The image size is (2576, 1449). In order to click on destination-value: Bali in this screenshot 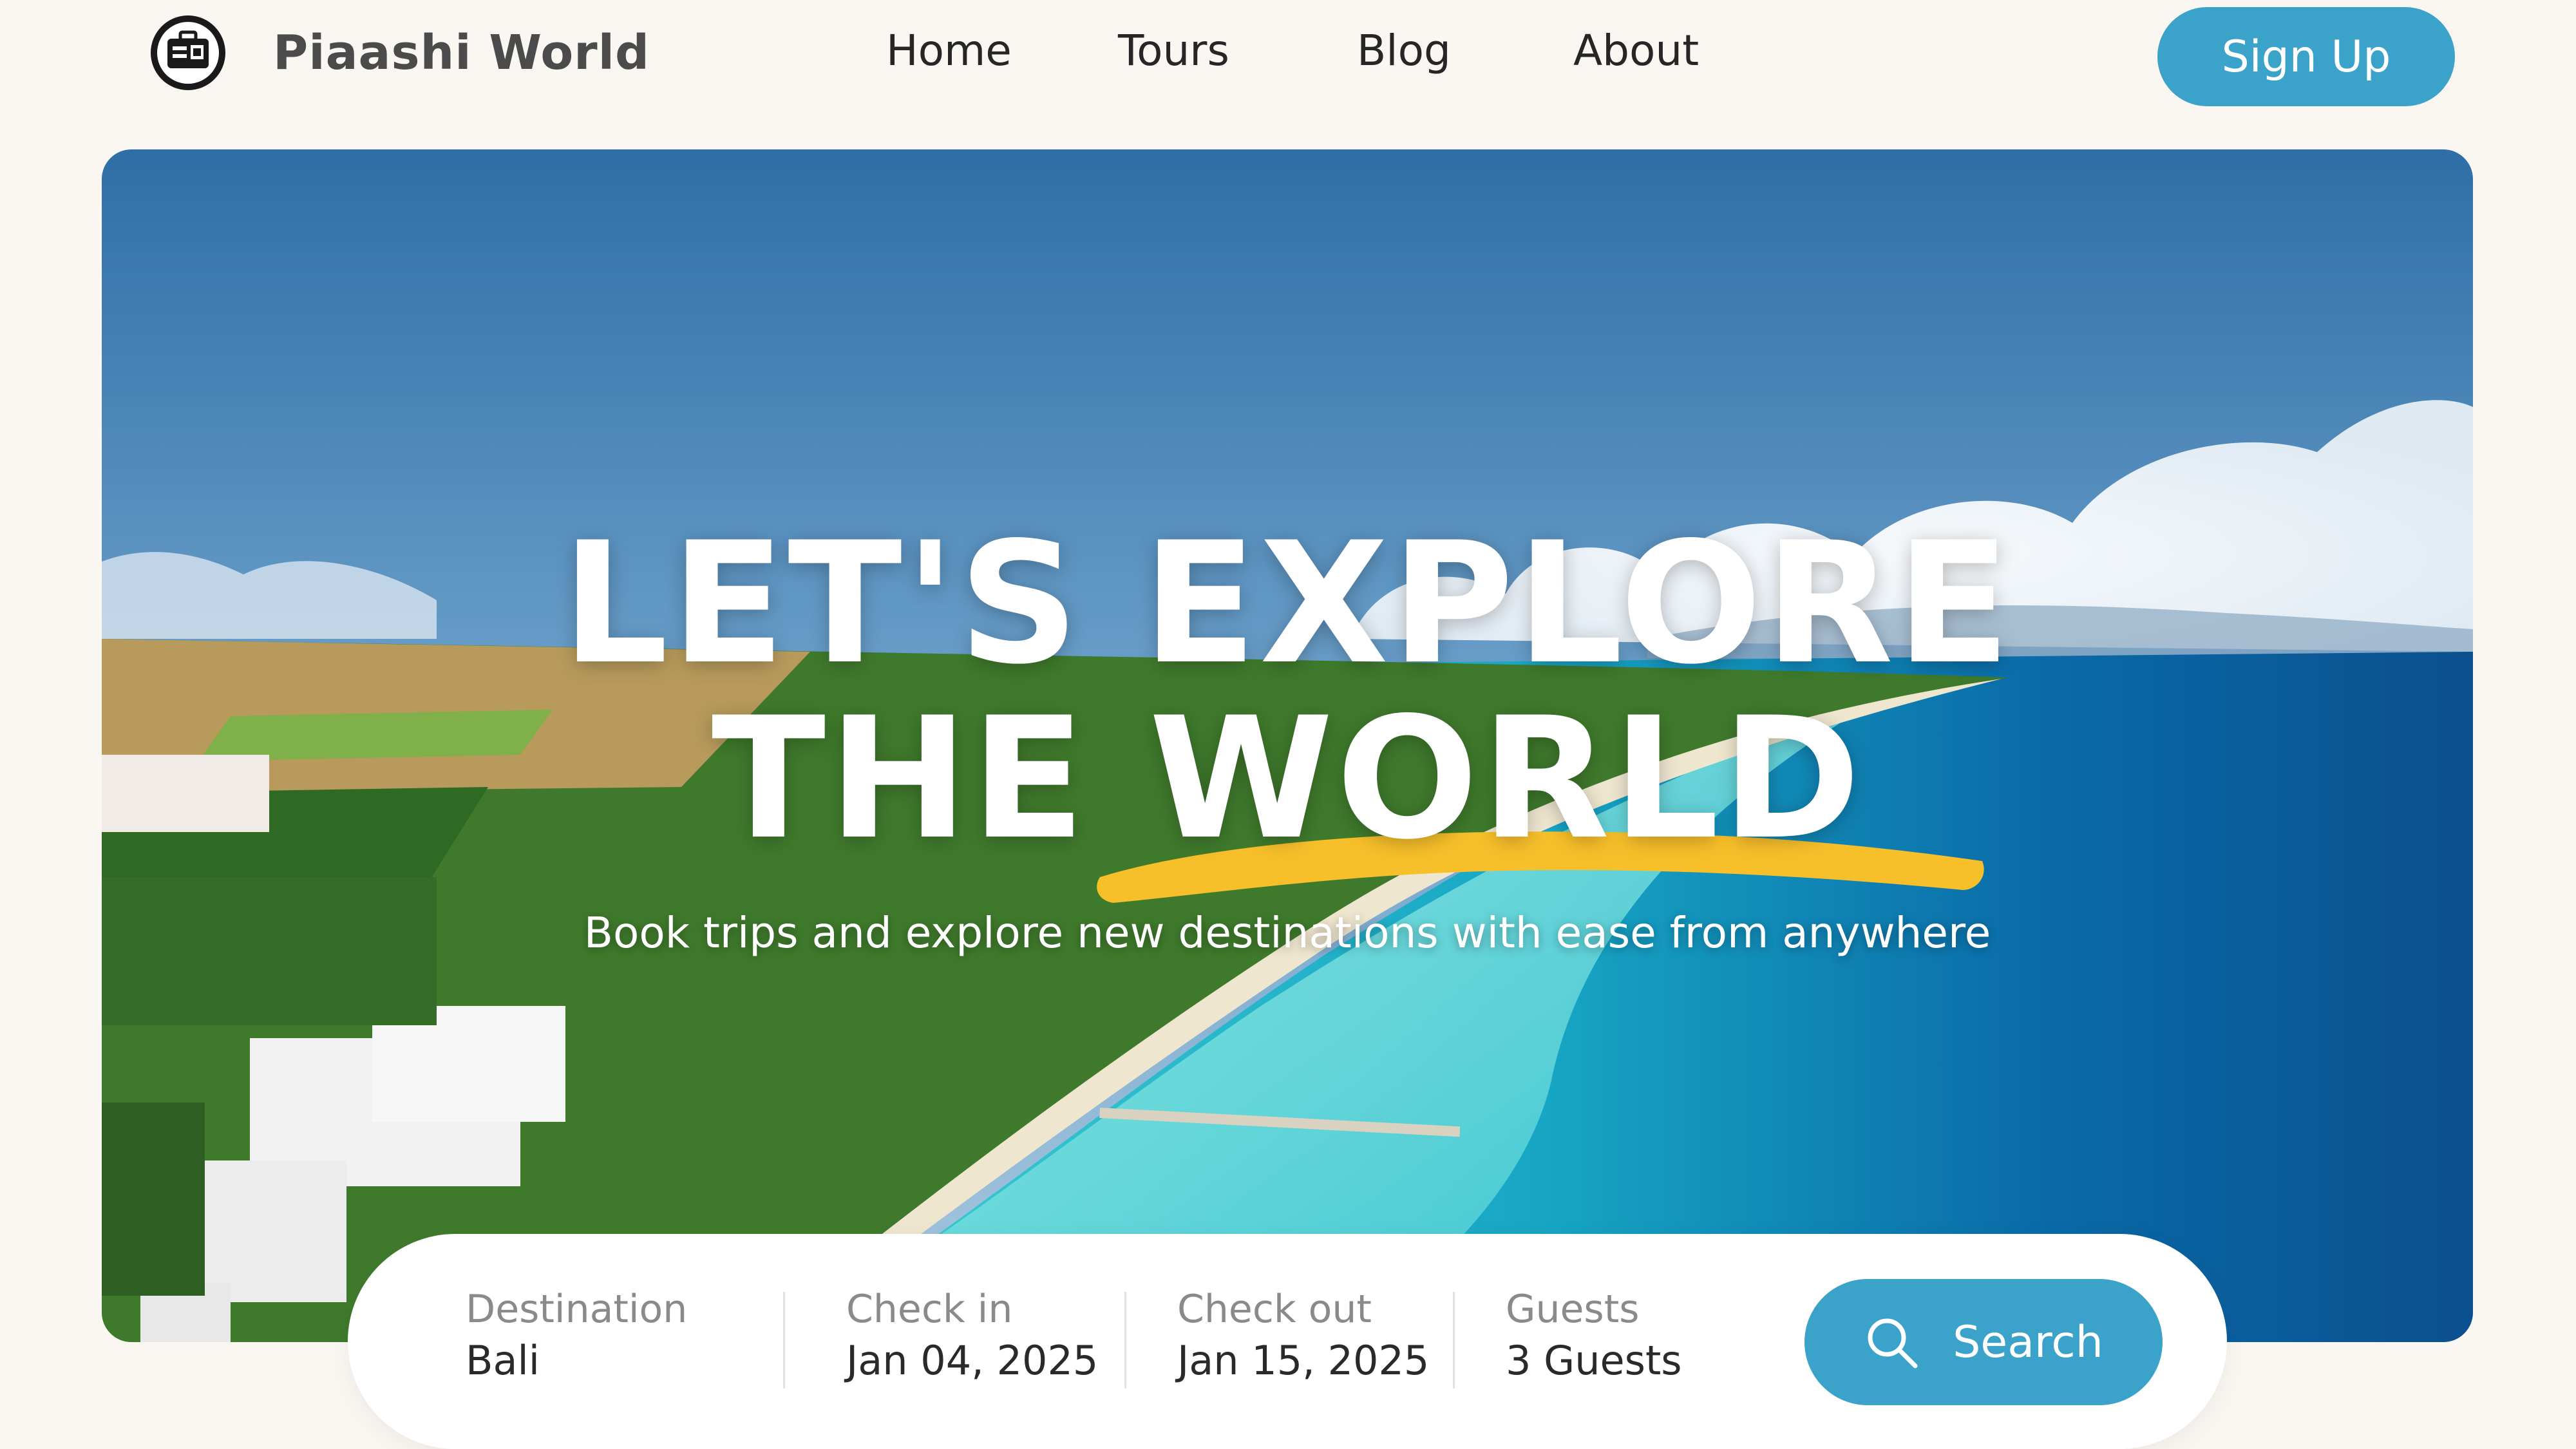, I will do `click(503, 1360)`.